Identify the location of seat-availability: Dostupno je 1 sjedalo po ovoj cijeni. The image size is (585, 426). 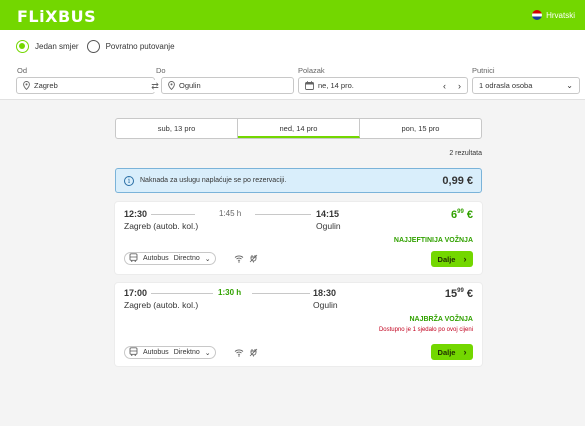
(425, 330).